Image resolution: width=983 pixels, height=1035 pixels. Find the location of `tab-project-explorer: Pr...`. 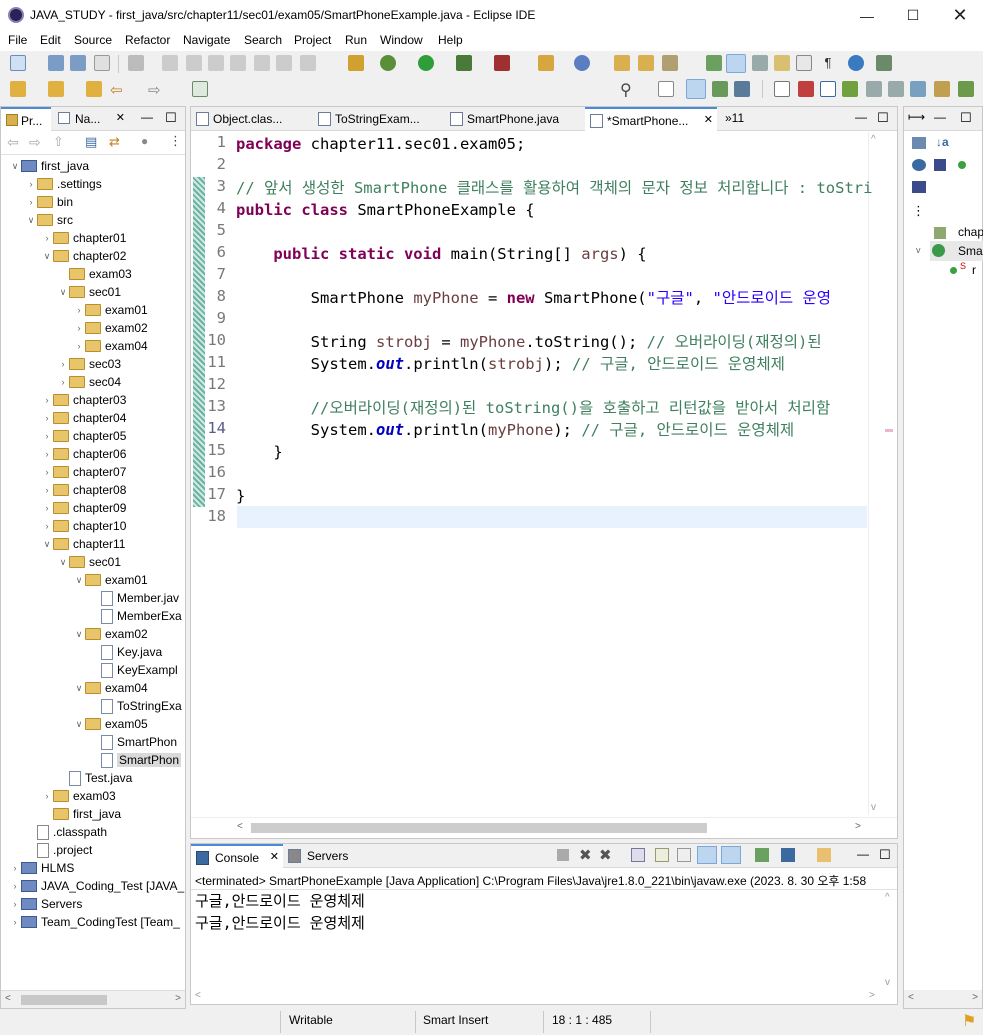

tab-project-explorer: Pr... is located at coordinates (26, 119).